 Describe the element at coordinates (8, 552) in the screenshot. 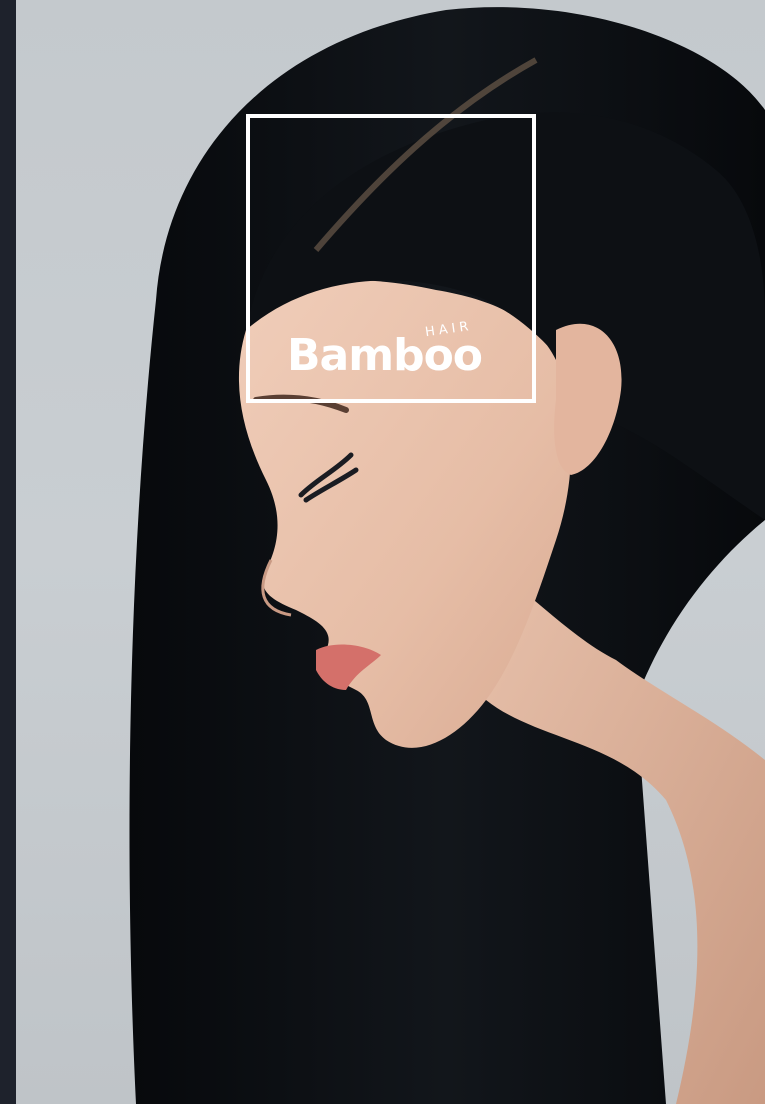

I see `left-dark-strip` at that location.